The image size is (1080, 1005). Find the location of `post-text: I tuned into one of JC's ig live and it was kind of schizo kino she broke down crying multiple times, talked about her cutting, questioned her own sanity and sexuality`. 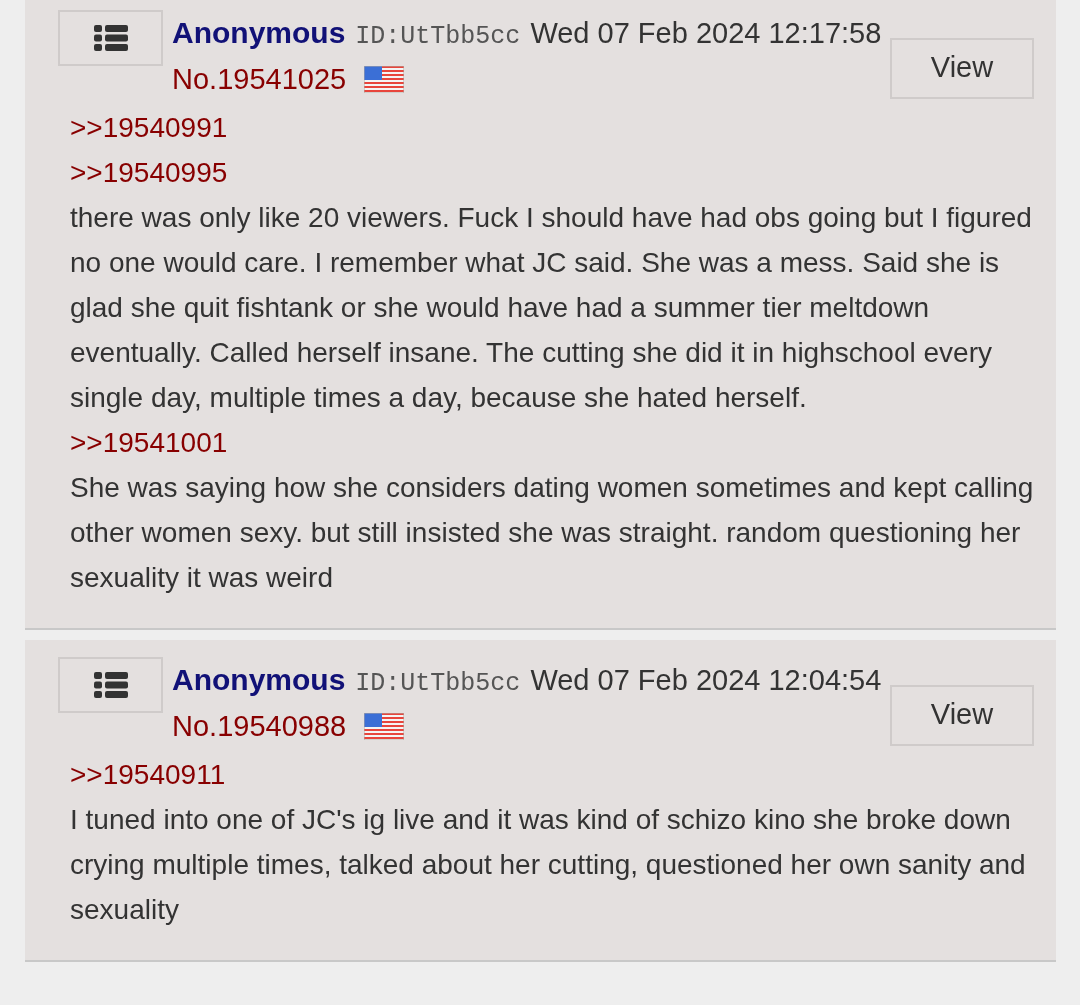

post-text: I tuned into one of JC's ig live and it was kind of schizo kino she broke down crying multiple times, talked about her cutting, questioned her own sanity and sexuality is located at coordinates (548, 865).